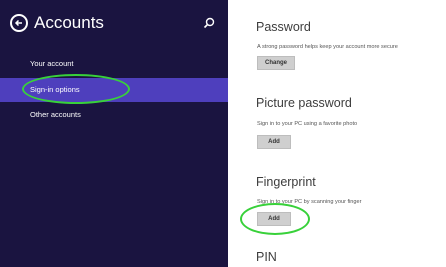 This screenshot has width=446, height=267. I want to click on password-title: Password, so click(283, 27).